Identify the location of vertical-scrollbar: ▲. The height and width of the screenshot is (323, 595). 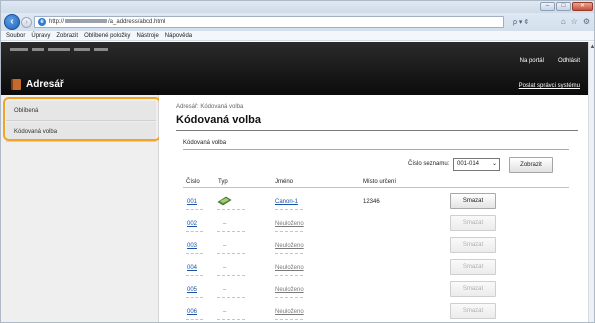
(591, 182).